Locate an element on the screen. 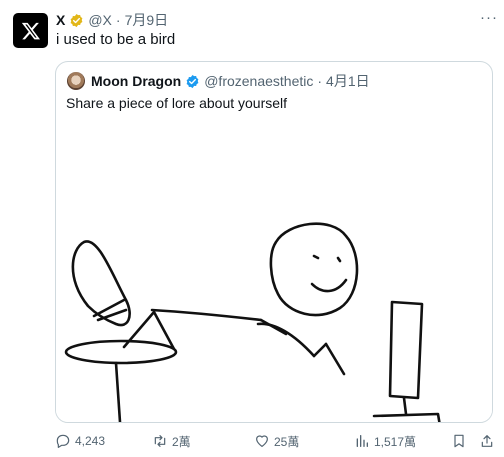  bookmark-icon is located at coordinates (459, 441).